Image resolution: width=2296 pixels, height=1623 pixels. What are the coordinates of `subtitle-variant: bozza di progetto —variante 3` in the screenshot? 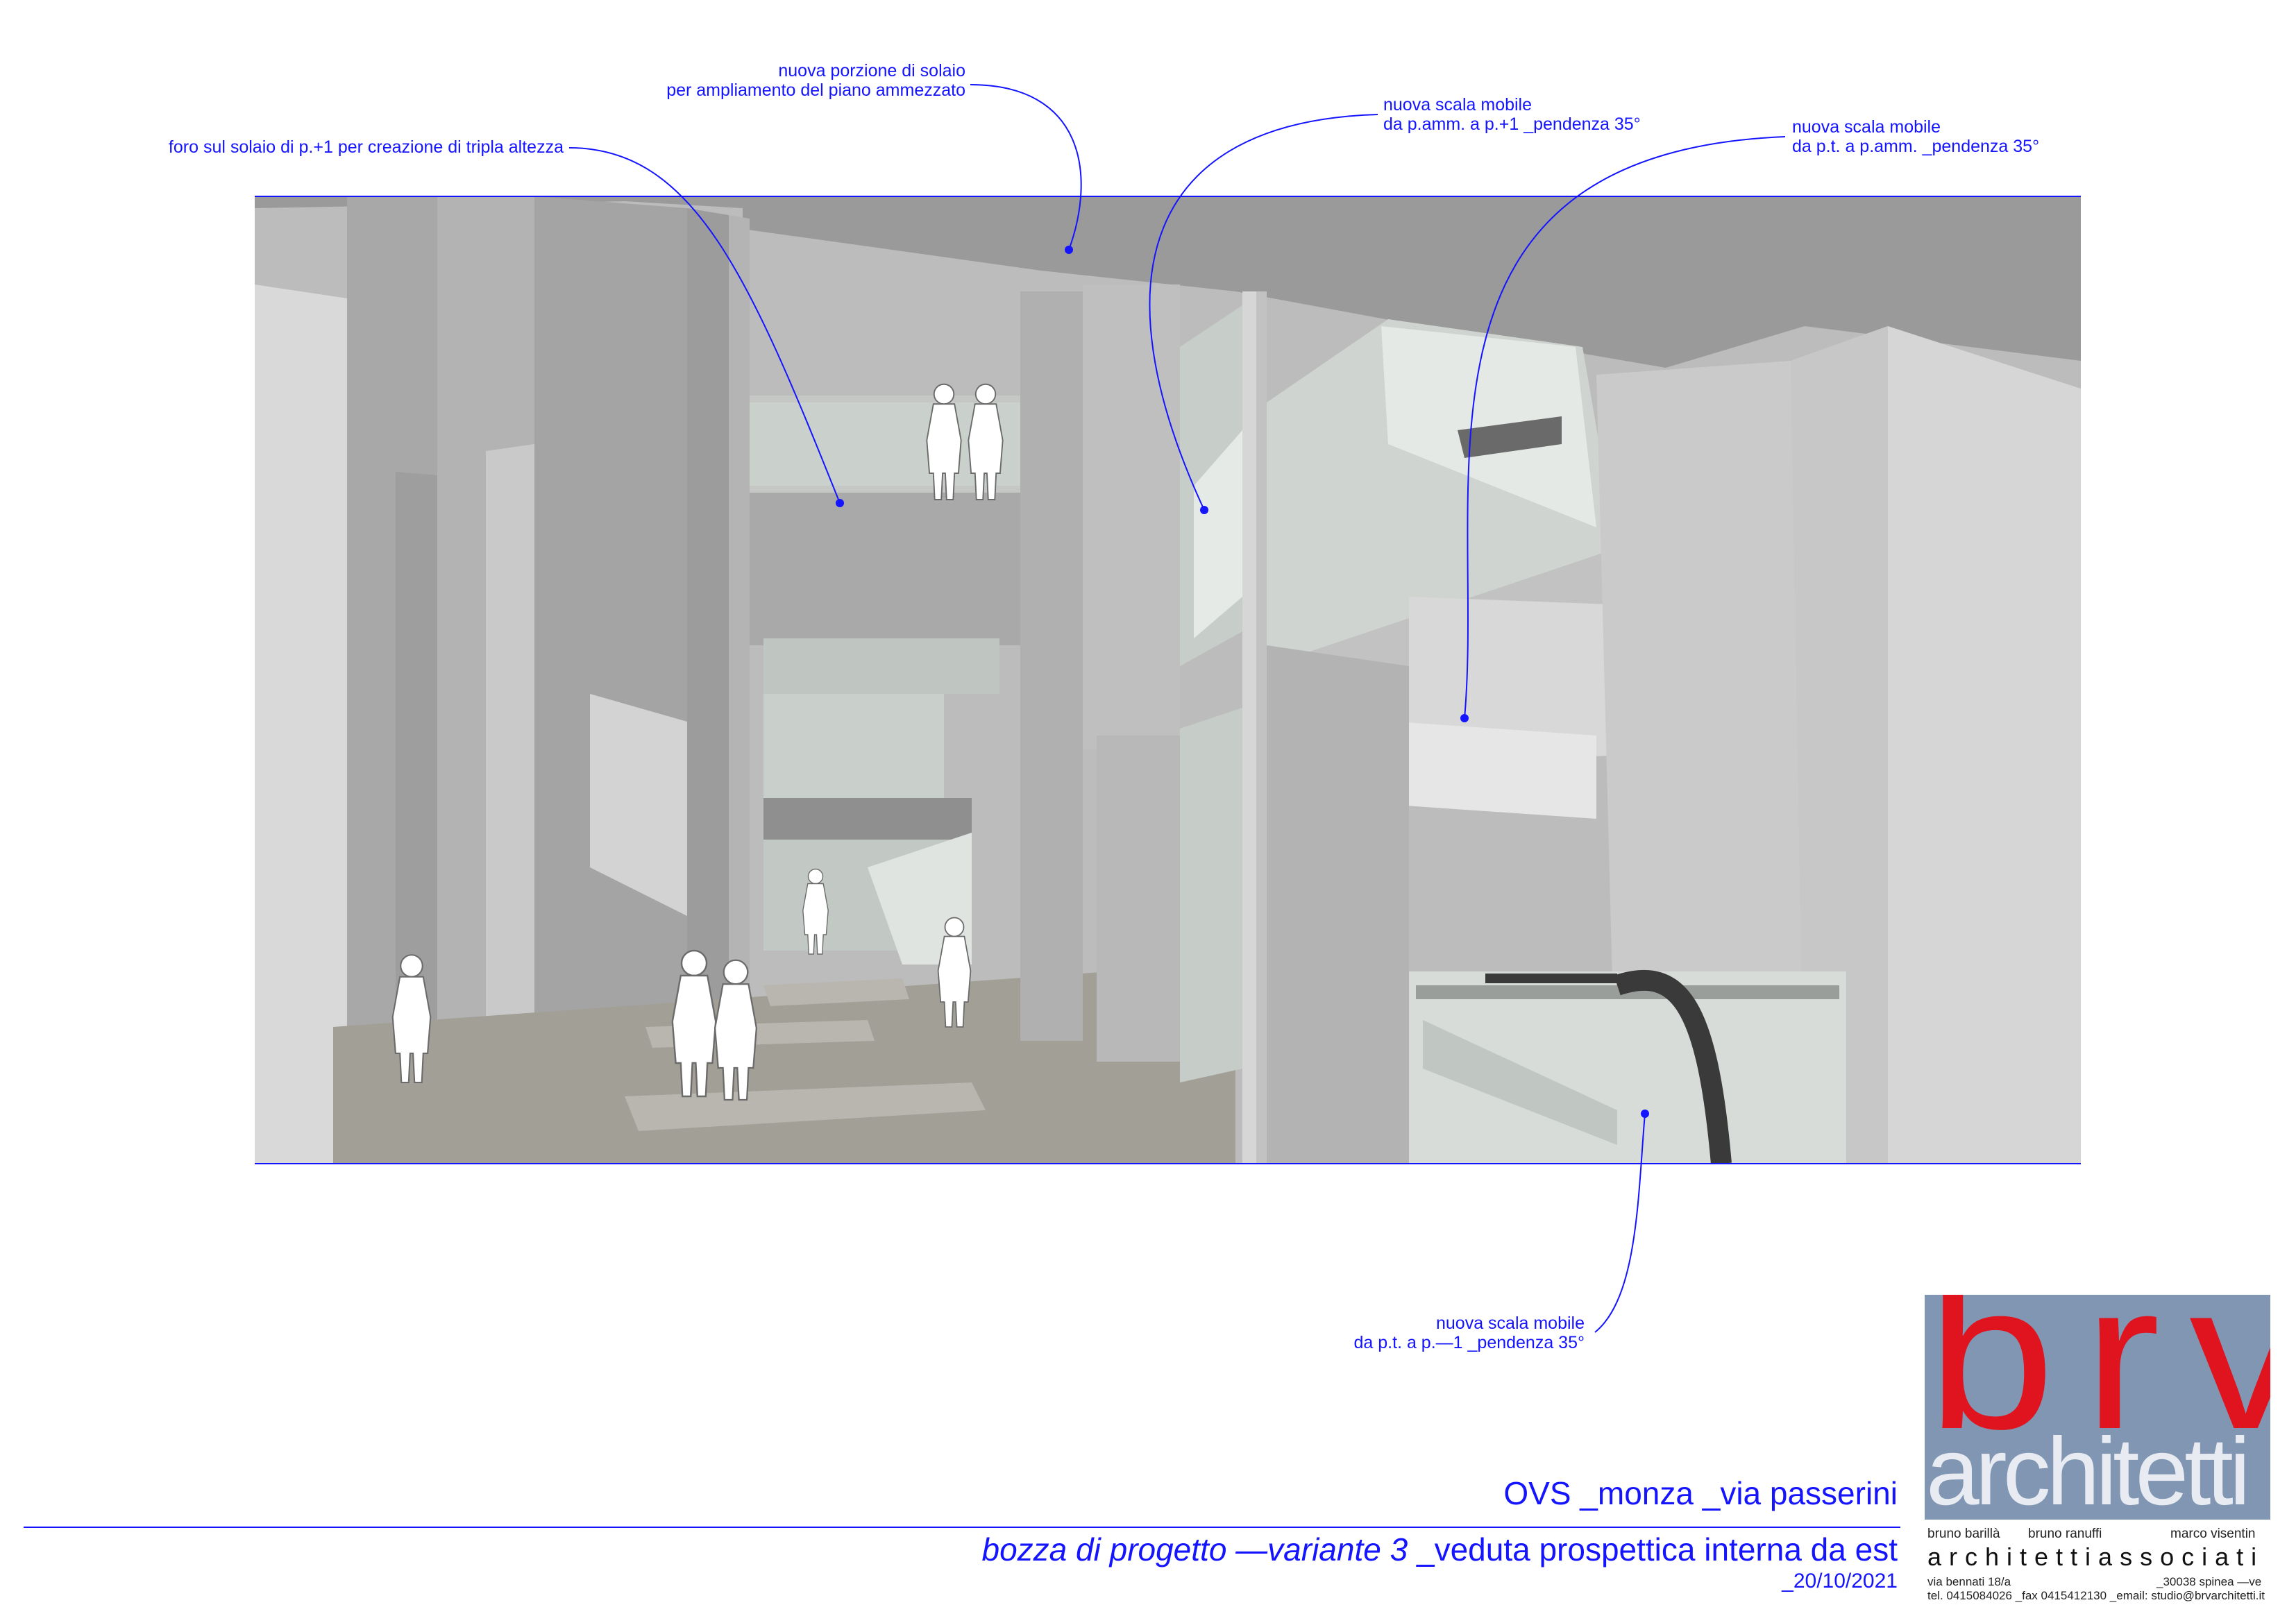 It's located at (1194, 1549).